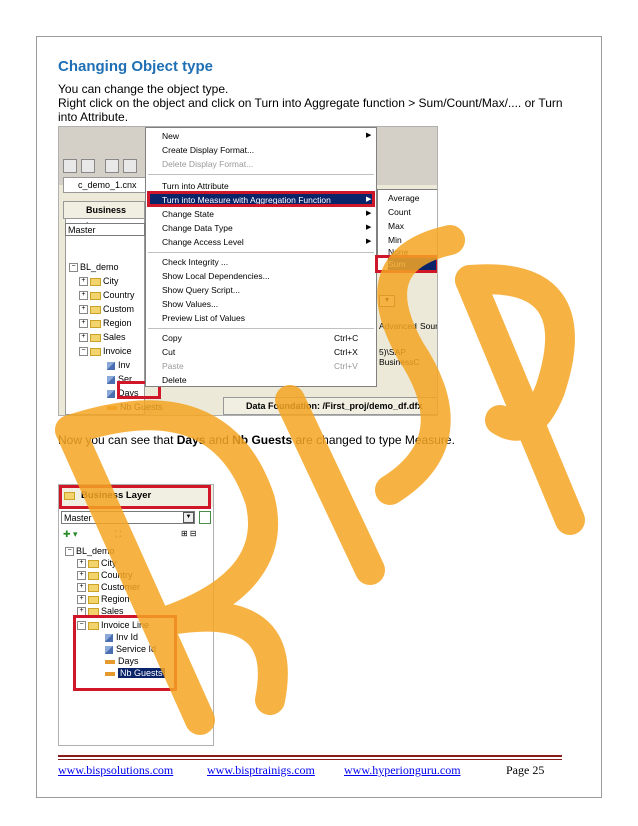 The height and width of the screenshot is (826, 638). I want to click on tree-item-nb-guests: Nb Guests, so click(135, 407).